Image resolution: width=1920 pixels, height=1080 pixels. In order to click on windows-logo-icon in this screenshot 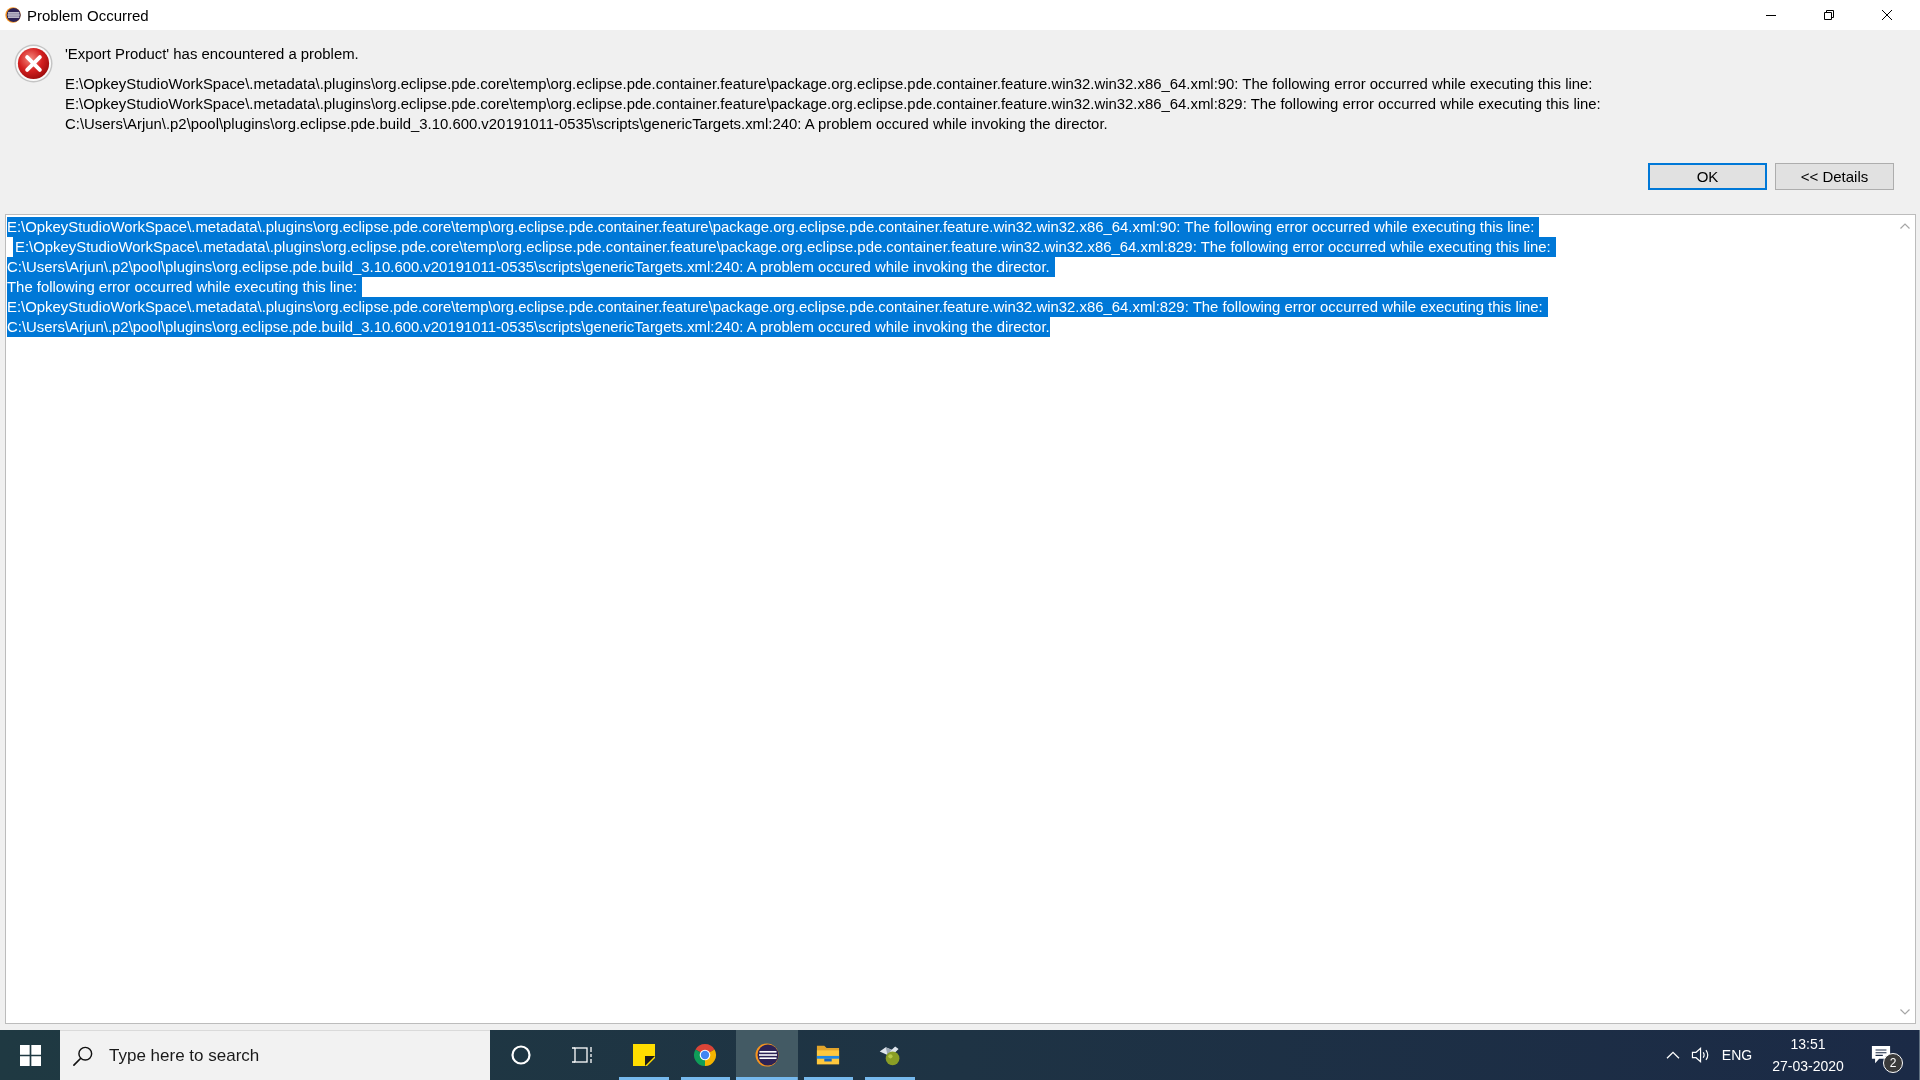, I will do `click(30, 1055)`.